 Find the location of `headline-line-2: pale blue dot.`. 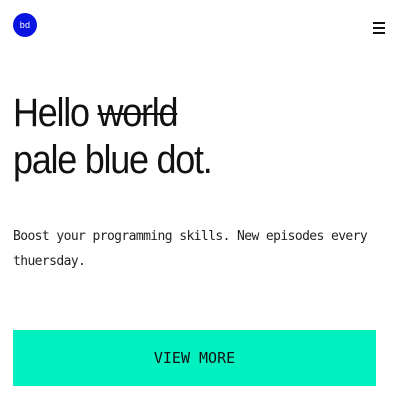

headline-line-2: pale blue dot. is located at coordinates (113, 160).